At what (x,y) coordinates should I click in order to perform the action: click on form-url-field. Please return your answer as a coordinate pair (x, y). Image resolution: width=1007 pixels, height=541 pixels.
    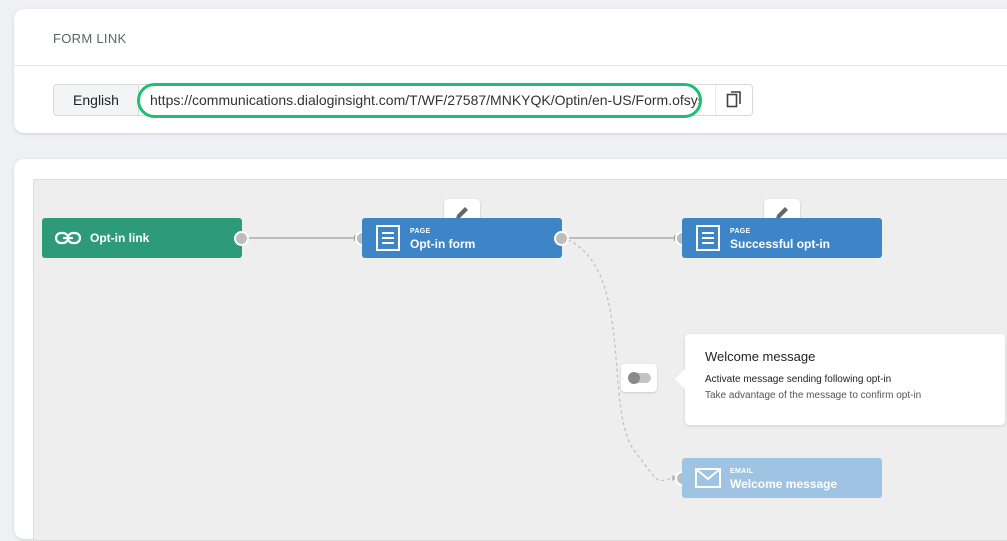
    Looking at the image, I should click on (420, 100).